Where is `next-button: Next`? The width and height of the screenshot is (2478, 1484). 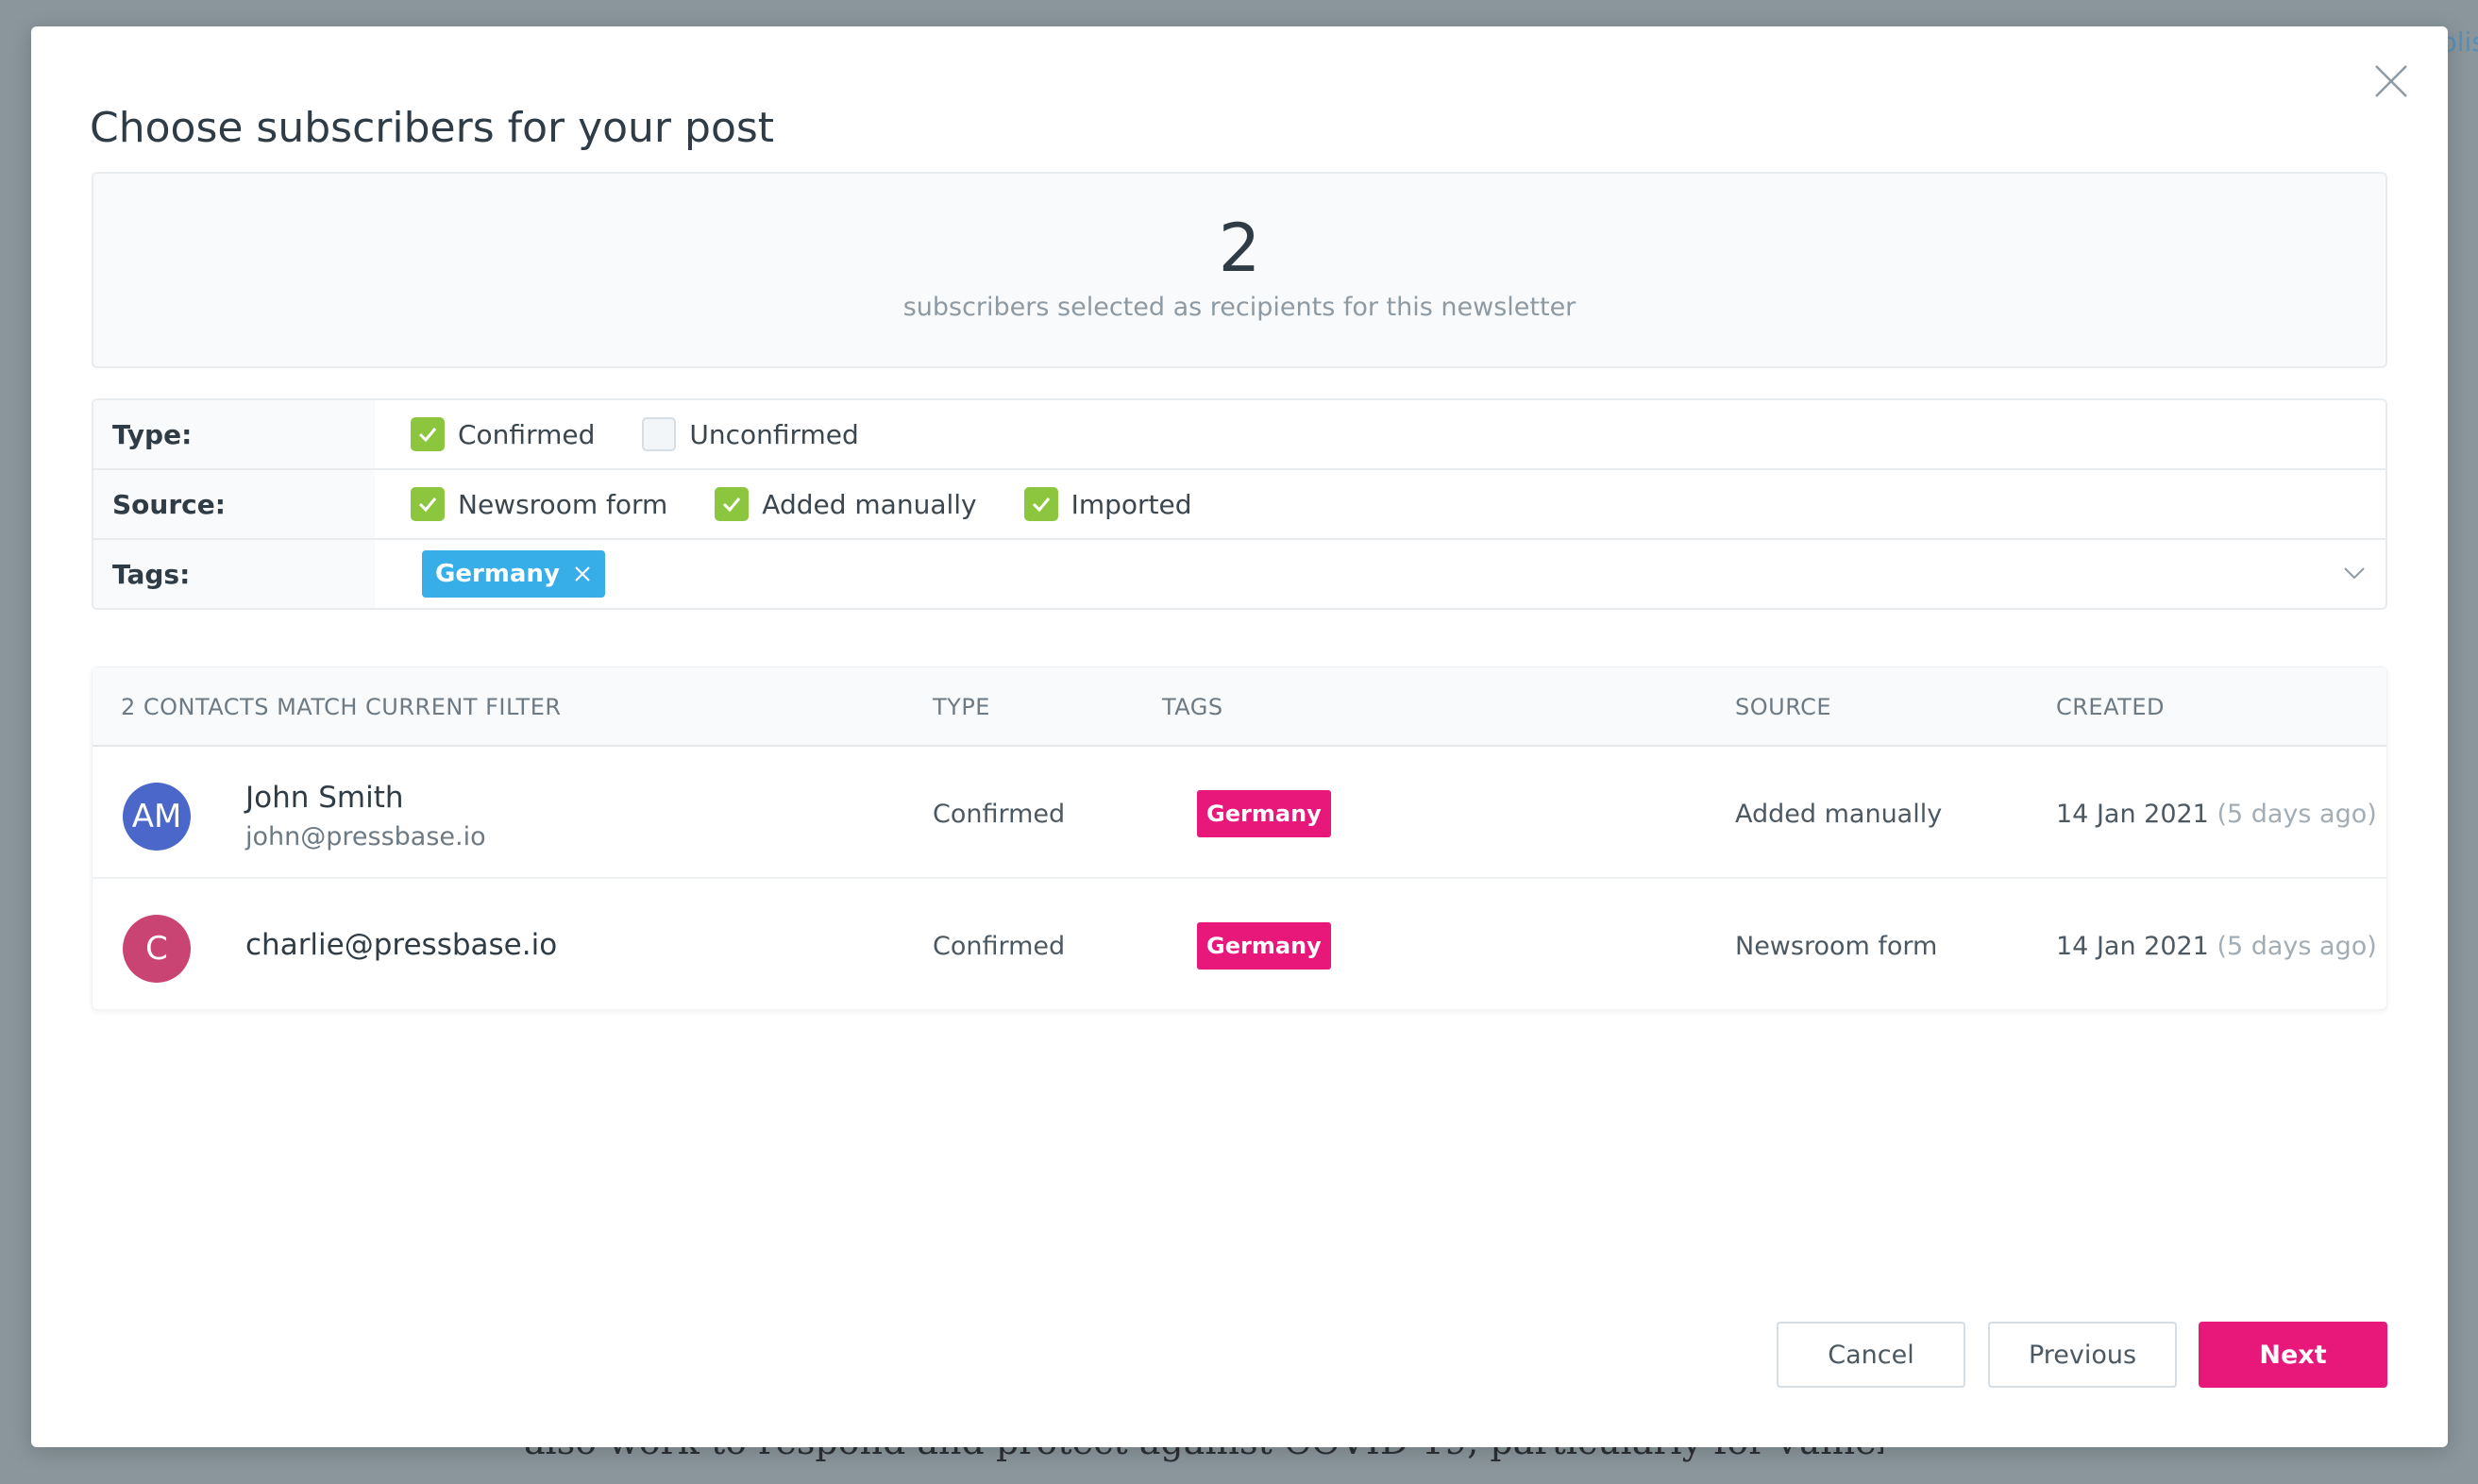 next-button: Next is located at coordinates (2293, 1355).